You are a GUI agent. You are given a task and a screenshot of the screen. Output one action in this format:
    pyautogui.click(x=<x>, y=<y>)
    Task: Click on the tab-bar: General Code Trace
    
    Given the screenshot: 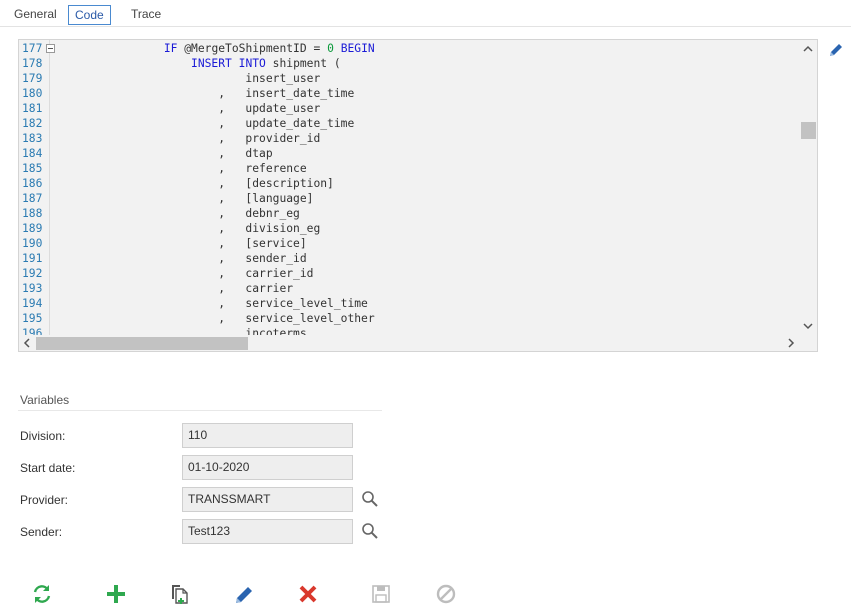 What is the action you would take?
    pyautogui.click(x=425, y=13)
    